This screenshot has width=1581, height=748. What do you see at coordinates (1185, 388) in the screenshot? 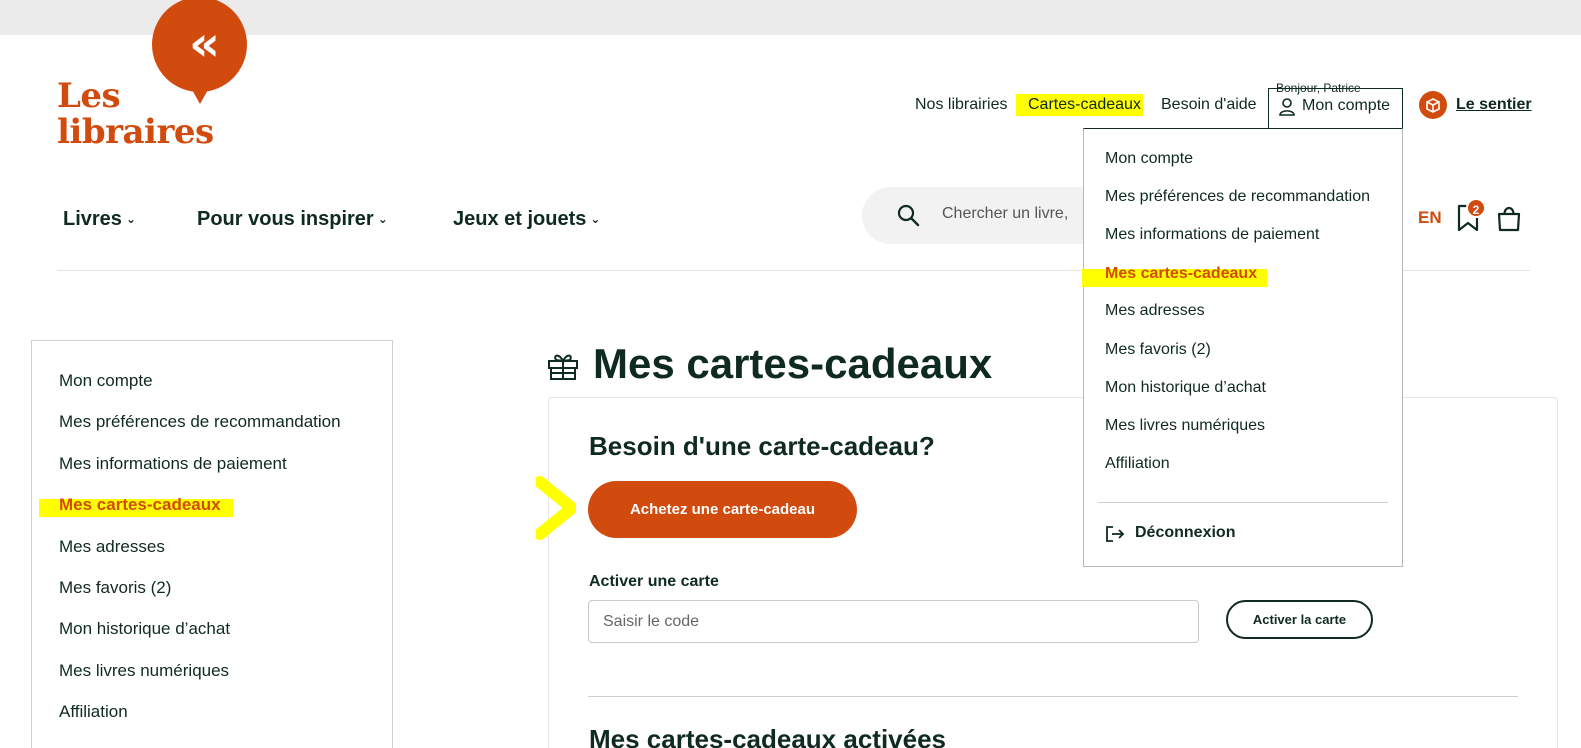
I see `dropdown-item-historique: Mon historique d’achat` at bounding box center [1185, 388].